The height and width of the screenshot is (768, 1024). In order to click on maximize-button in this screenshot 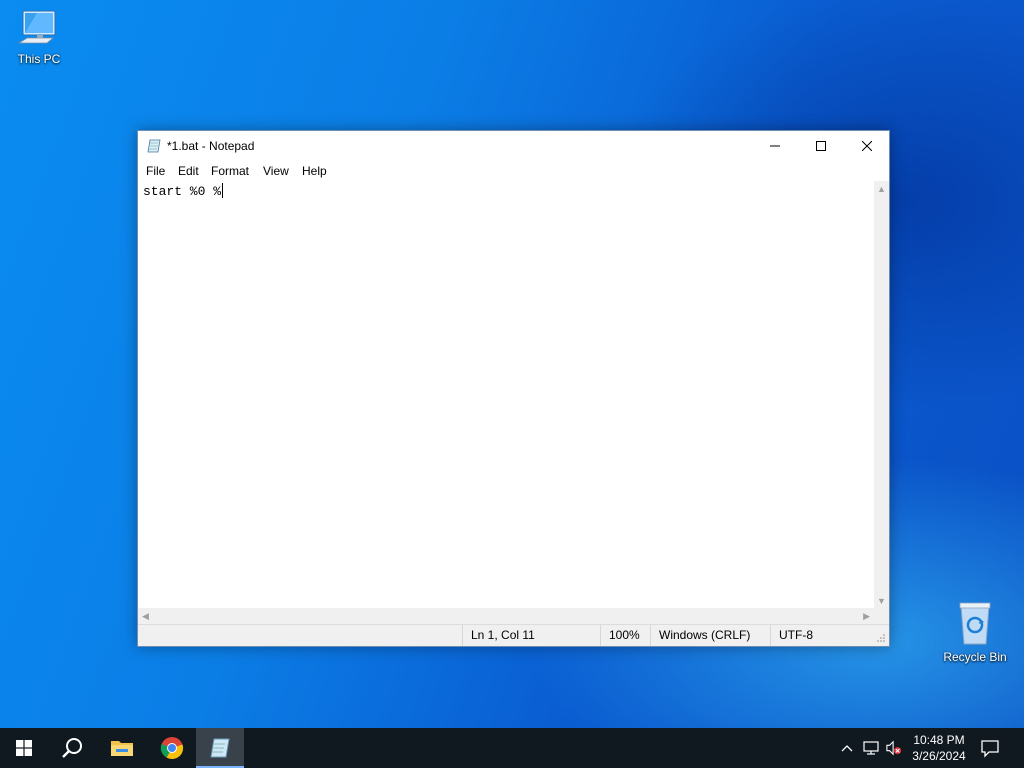, I will do `click(821, 146)`.